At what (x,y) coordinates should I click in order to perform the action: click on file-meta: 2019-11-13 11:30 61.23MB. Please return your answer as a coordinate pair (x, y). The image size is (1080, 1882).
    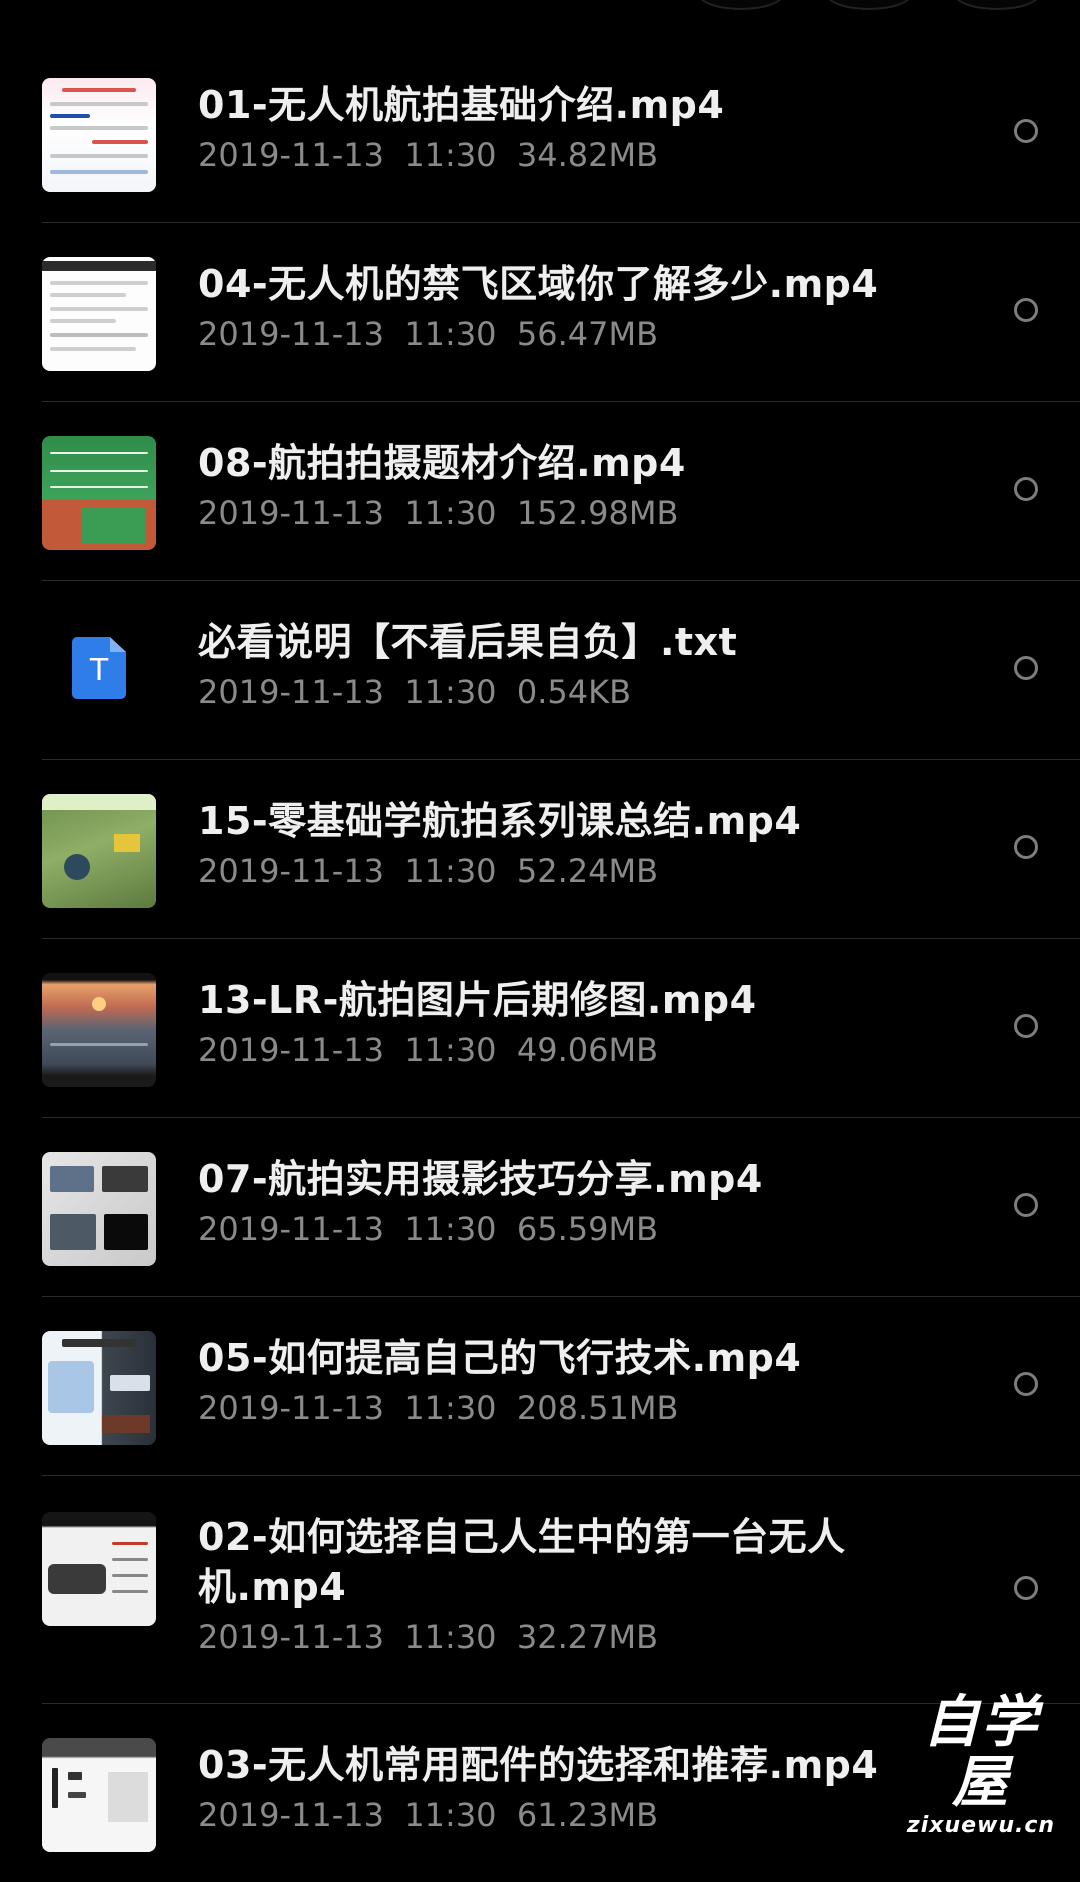
    Looking at the image, I should click on (428, 1815).